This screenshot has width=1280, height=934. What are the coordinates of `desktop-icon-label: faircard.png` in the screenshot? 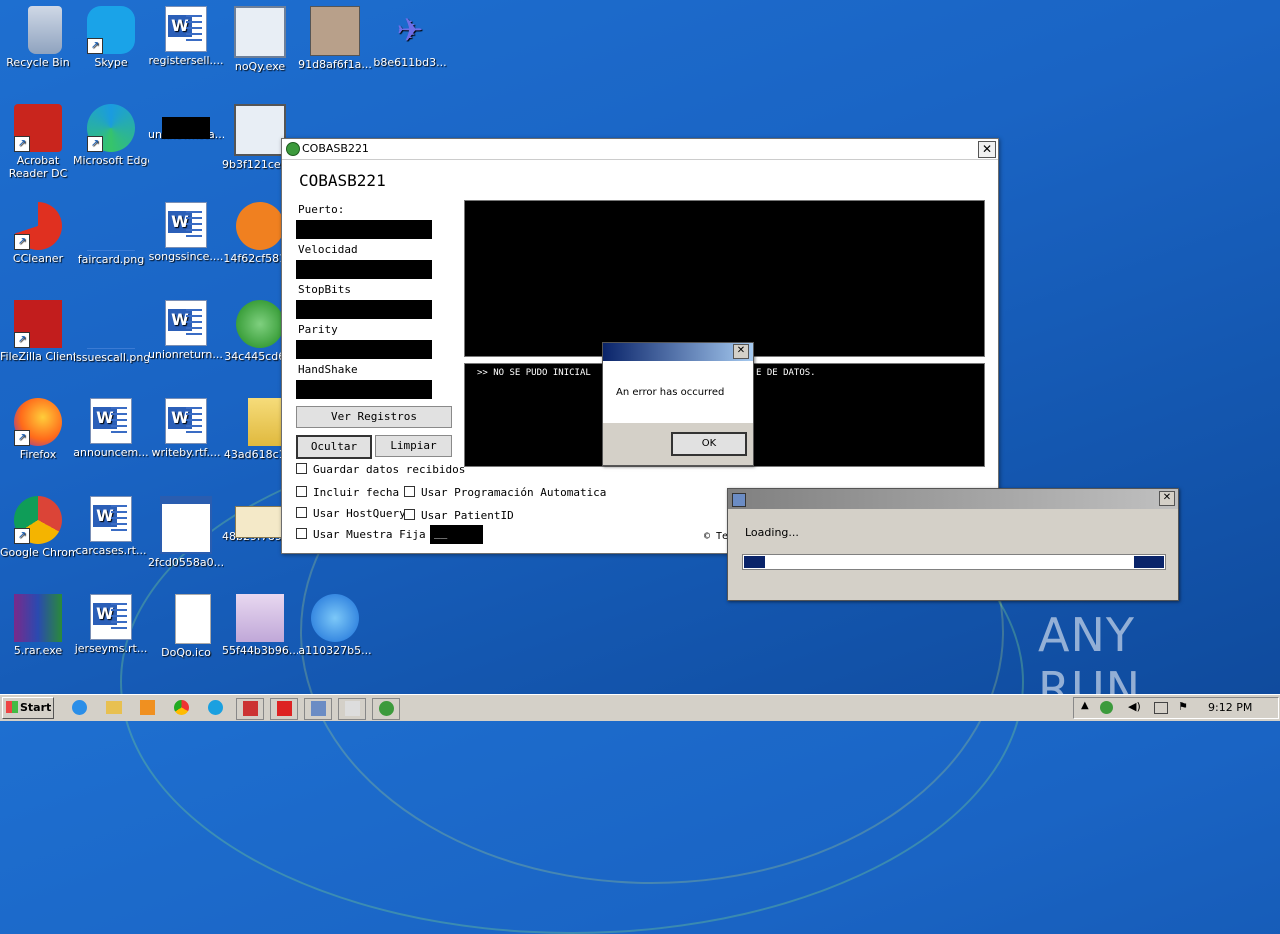 It's located at (111, 259).